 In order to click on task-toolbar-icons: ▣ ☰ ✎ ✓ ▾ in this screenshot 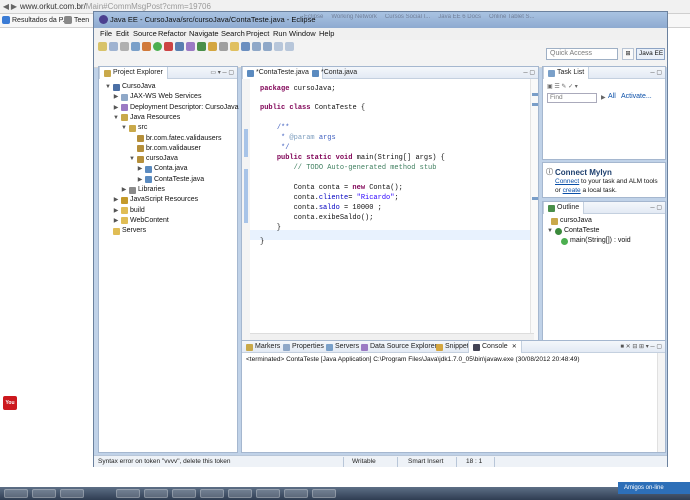, I will do `click(562, 86)`.